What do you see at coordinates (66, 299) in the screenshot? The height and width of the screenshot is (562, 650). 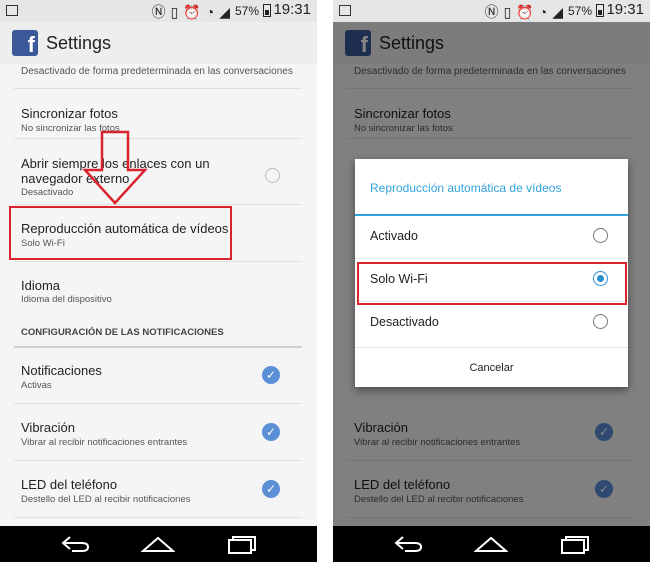 I see `setting-subtitle: Idioma del dispositivo` at bounding box center [66, 299].